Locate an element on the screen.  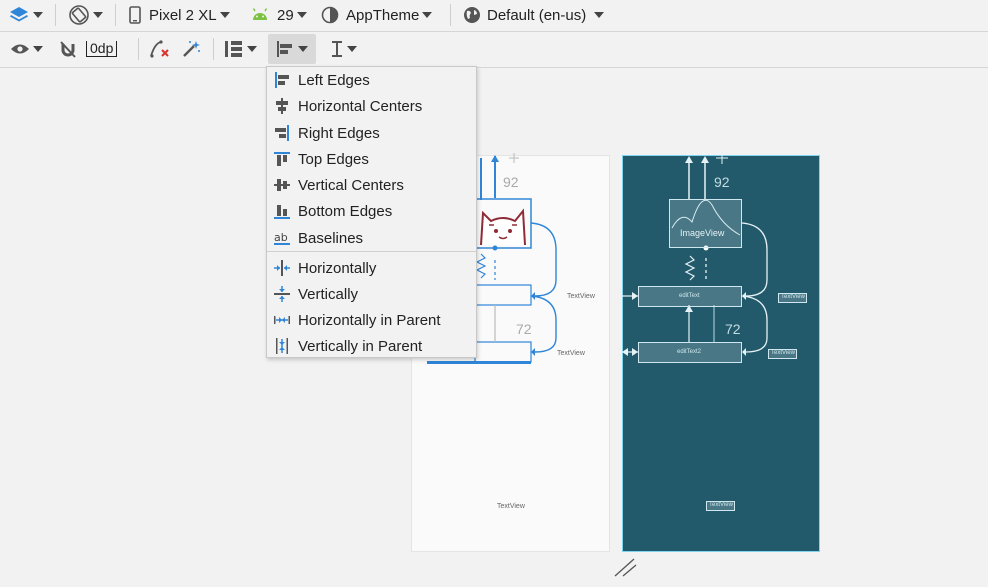
menu-item-label: Vertically is located at coordinates (328, 294).